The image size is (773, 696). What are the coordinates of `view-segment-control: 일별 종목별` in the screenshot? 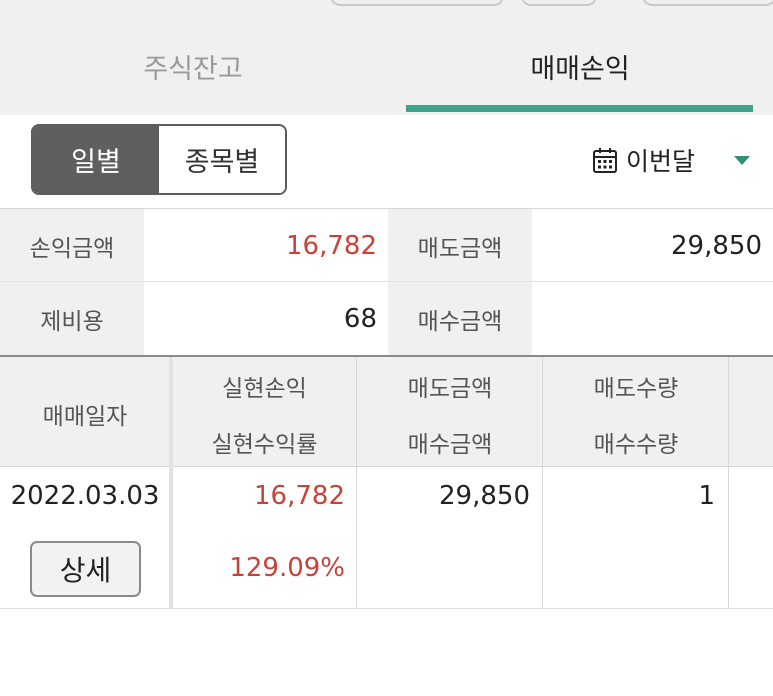 It's located at (159, 159).